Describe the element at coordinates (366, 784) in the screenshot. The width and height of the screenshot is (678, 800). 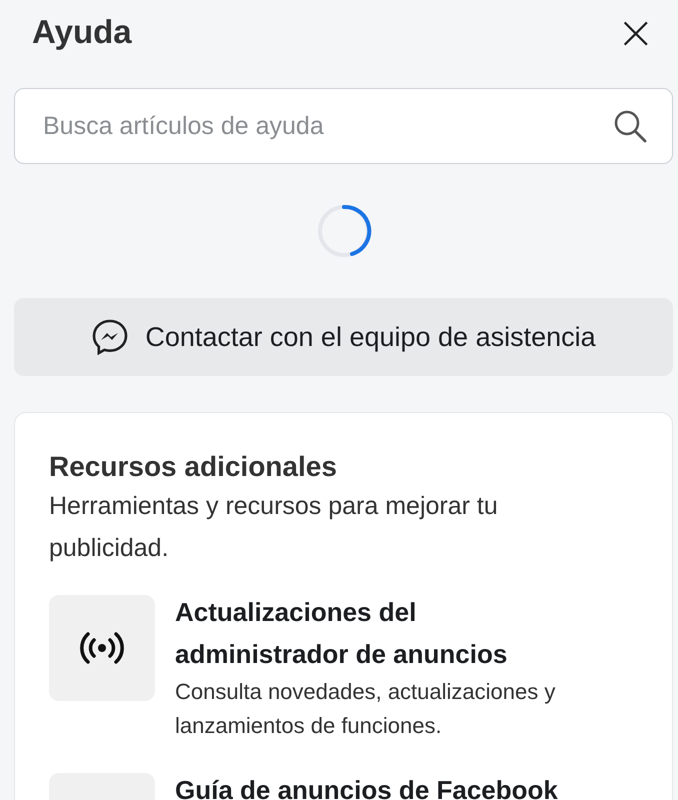
I see `resource-link: Guía de anuncios de Facebook` at that location.